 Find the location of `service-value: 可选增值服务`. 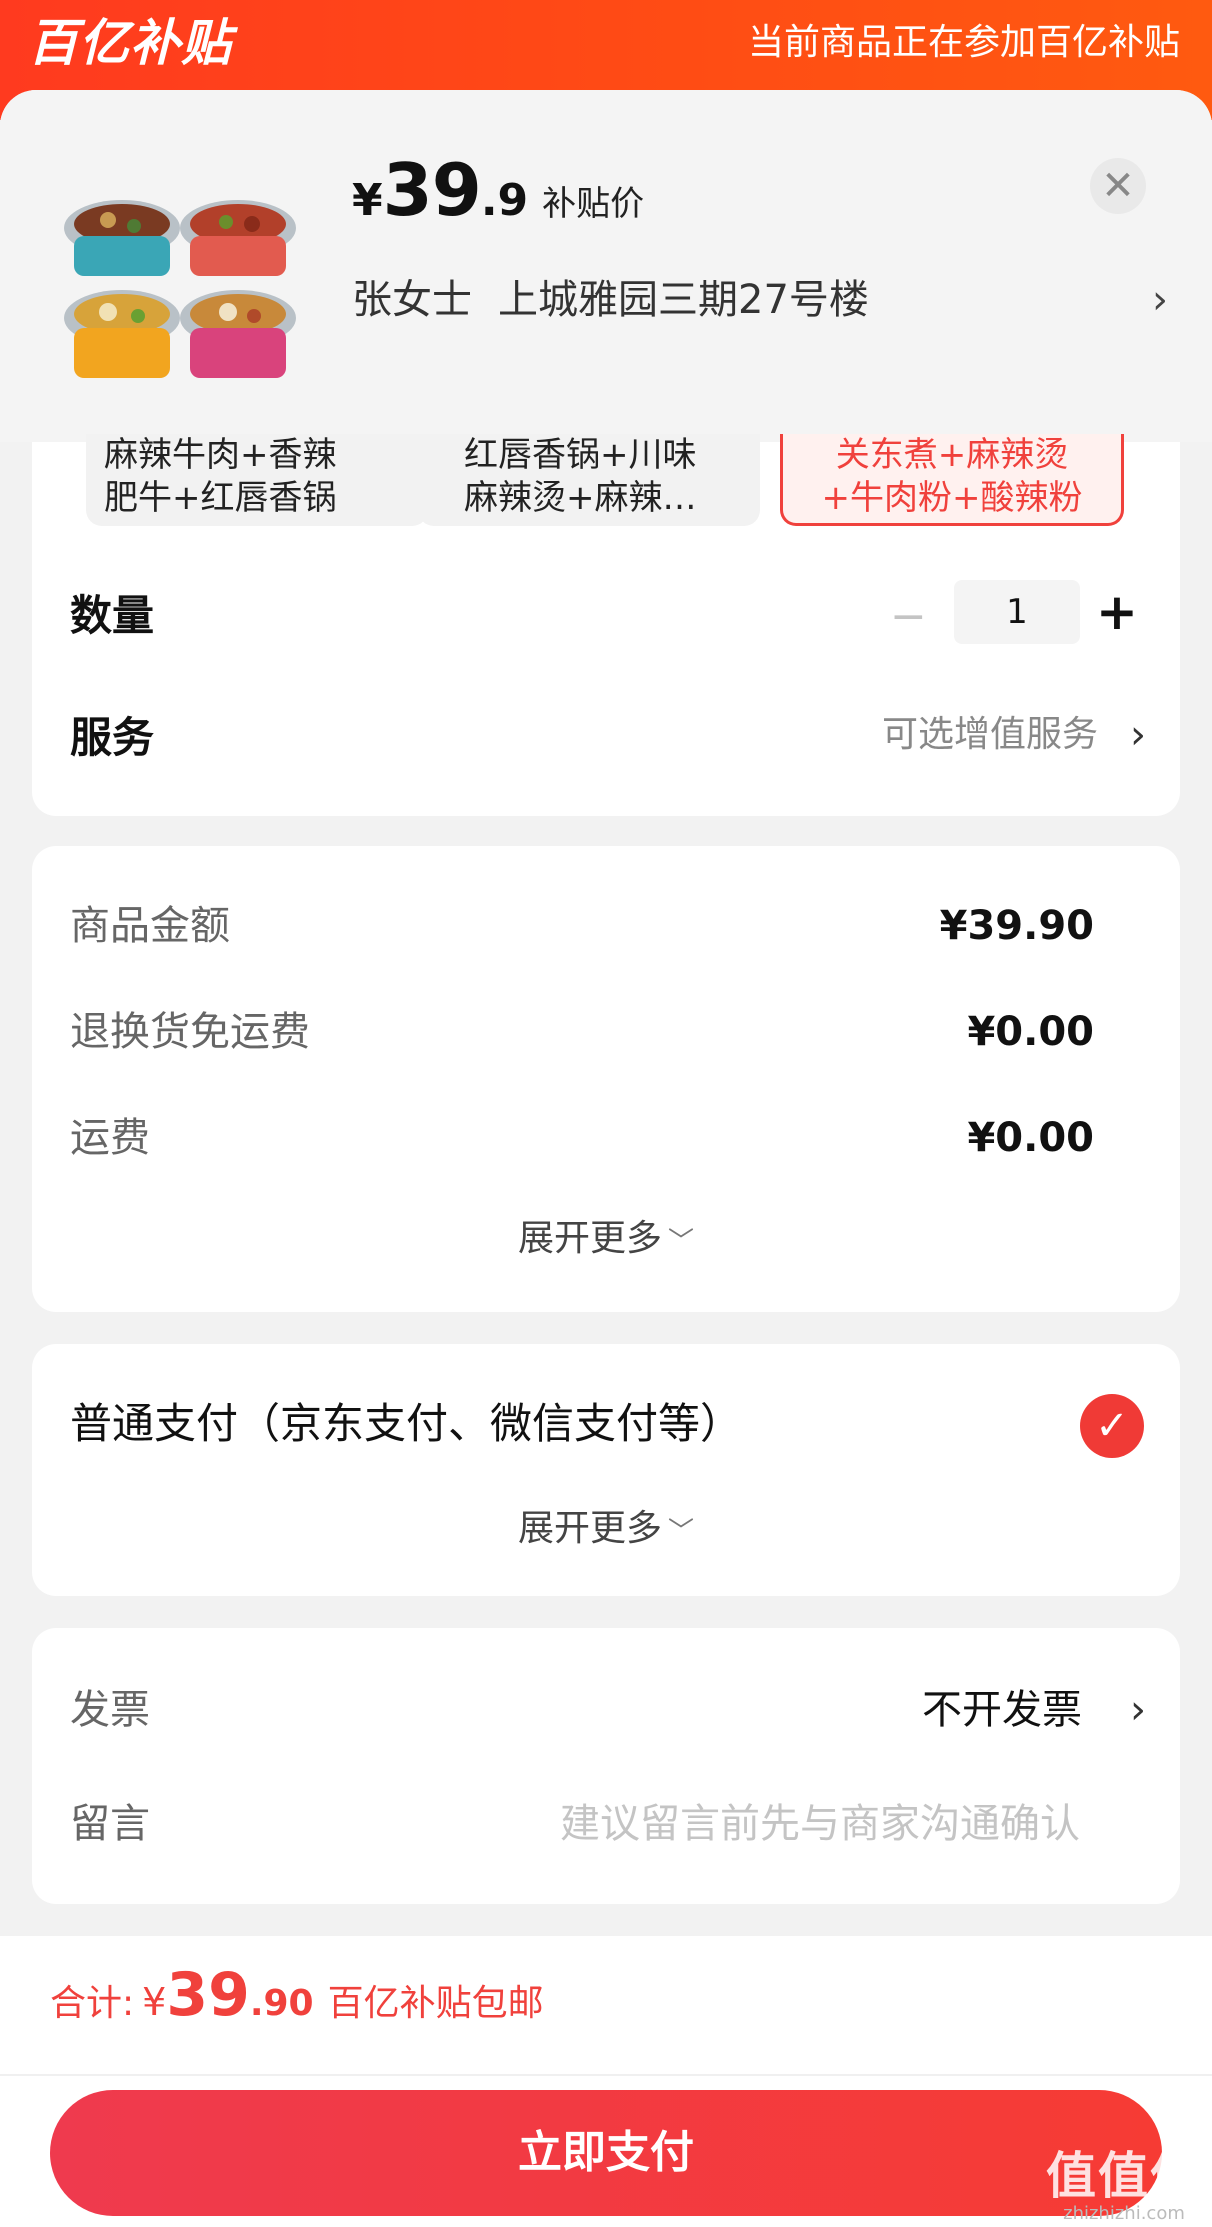

service-value: 可选增值服务 is located at coordinates (990, 735).